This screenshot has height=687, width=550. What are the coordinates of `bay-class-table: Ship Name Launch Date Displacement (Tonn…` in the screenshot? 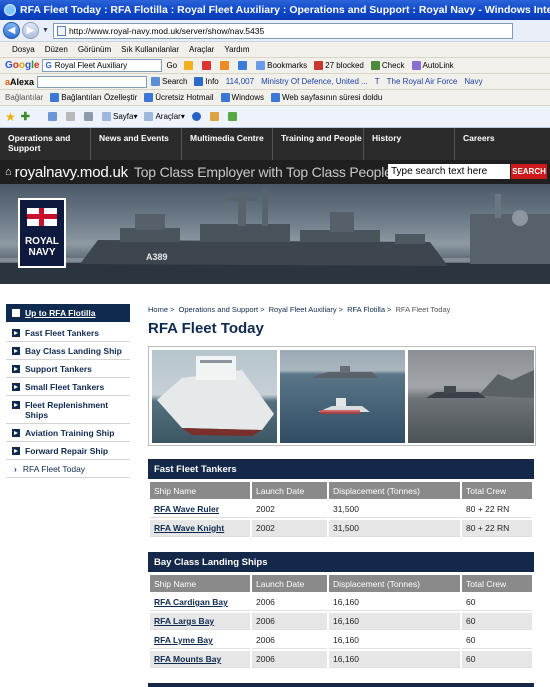 It's located at (341, 621).